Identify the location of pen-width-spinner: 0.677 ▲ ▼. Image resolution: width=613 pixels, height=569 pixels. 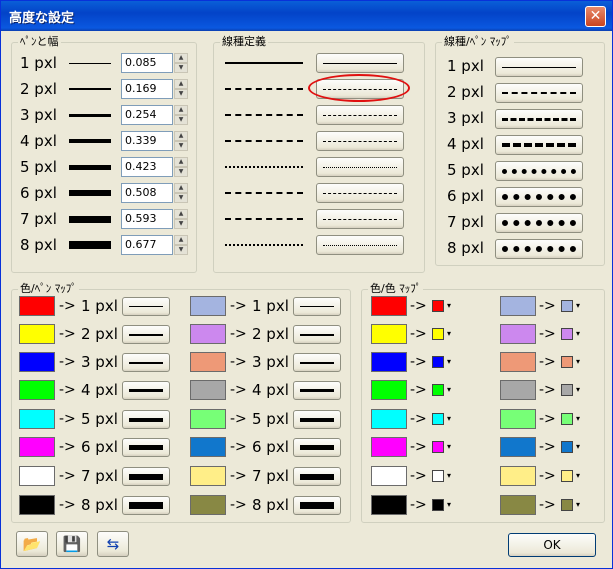
(154, 245).